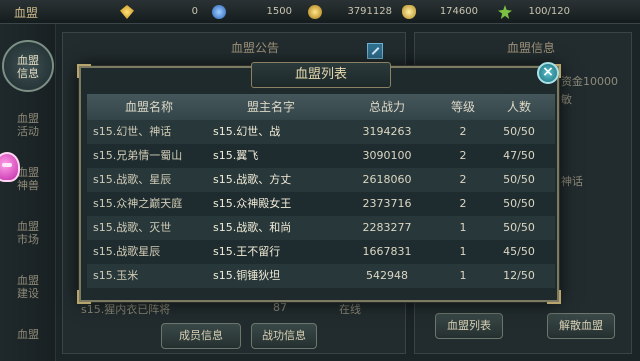 The width and height of the screenshot is (640, 361). Describe the element at coordinates (519, 275) in the screenshot. I see `members-cell: 12/50` at that location.